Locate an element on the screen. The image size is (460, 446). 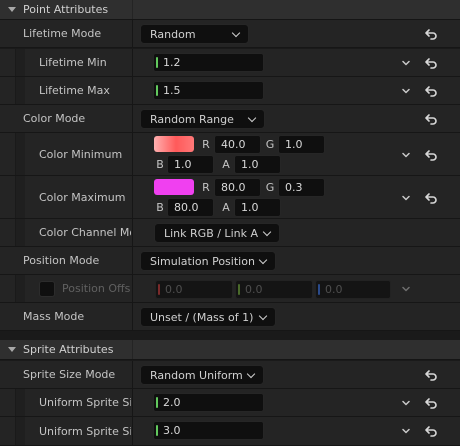
section-point-attributes: Point Attributes is located at coordinates (230, 10).